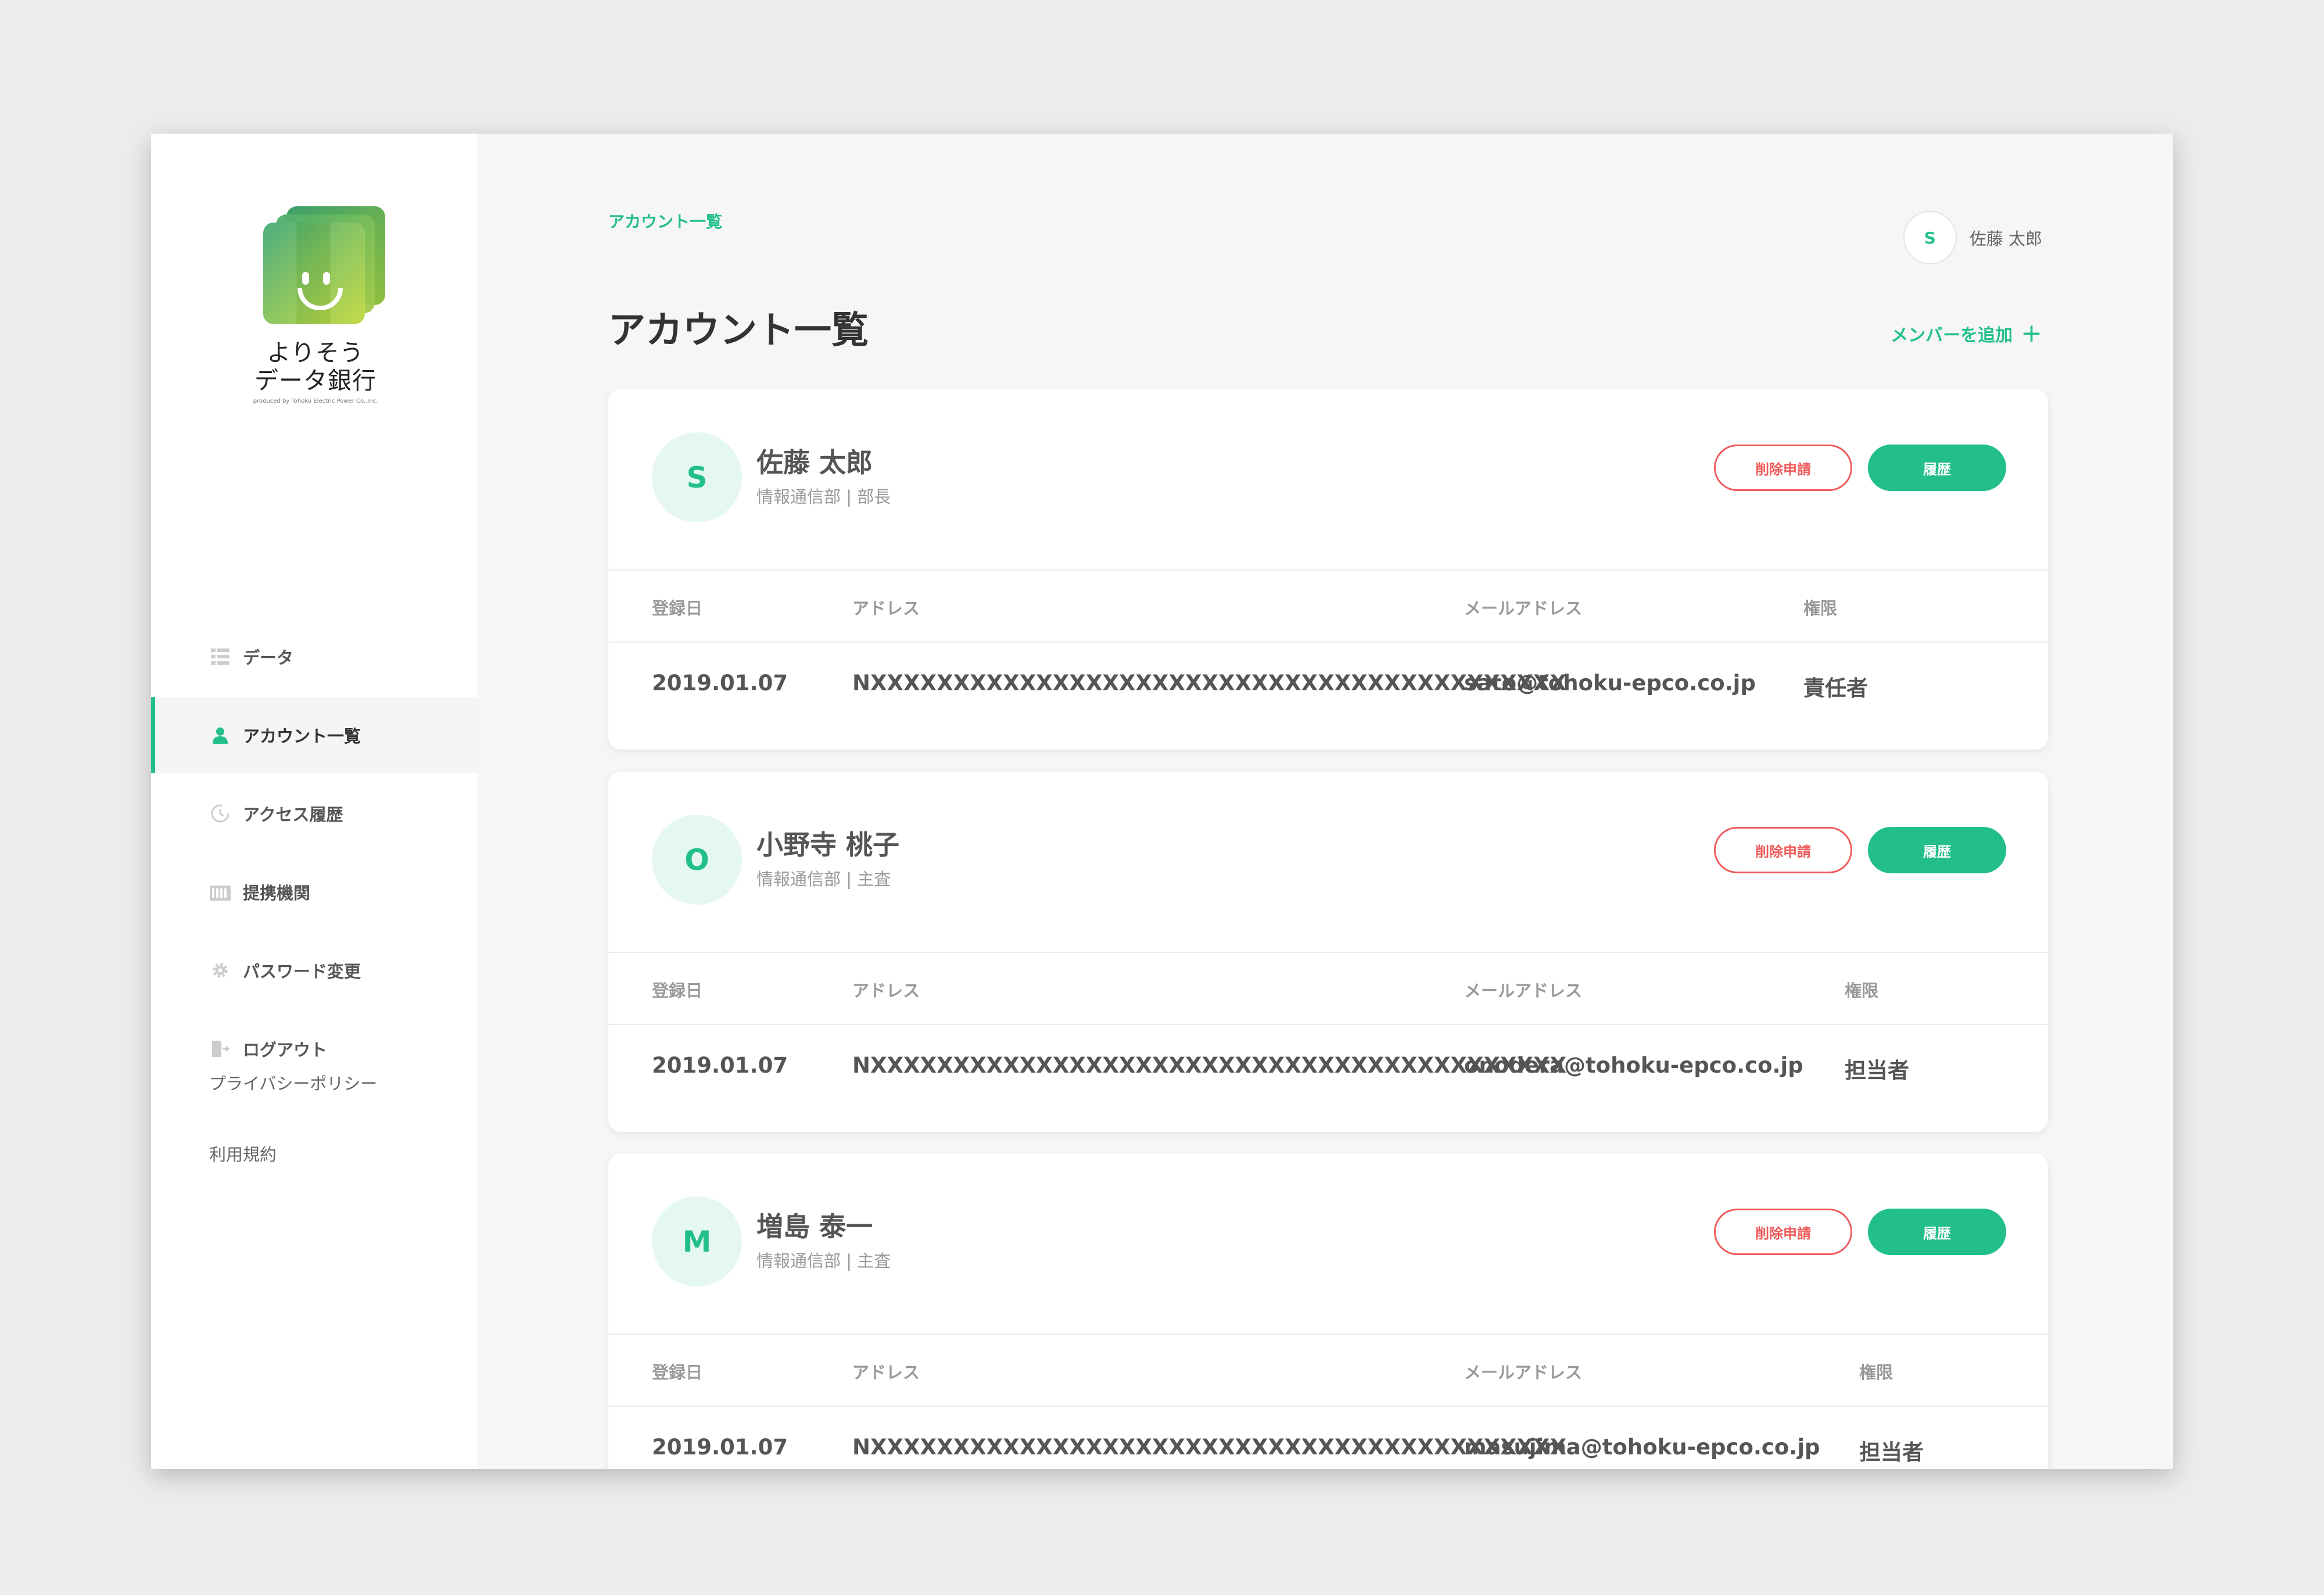 Image resolution: width=2324 pixels, height=1595 pixels. I want to click on account-department: 情報通信部 | 部長, so click(823, 497).